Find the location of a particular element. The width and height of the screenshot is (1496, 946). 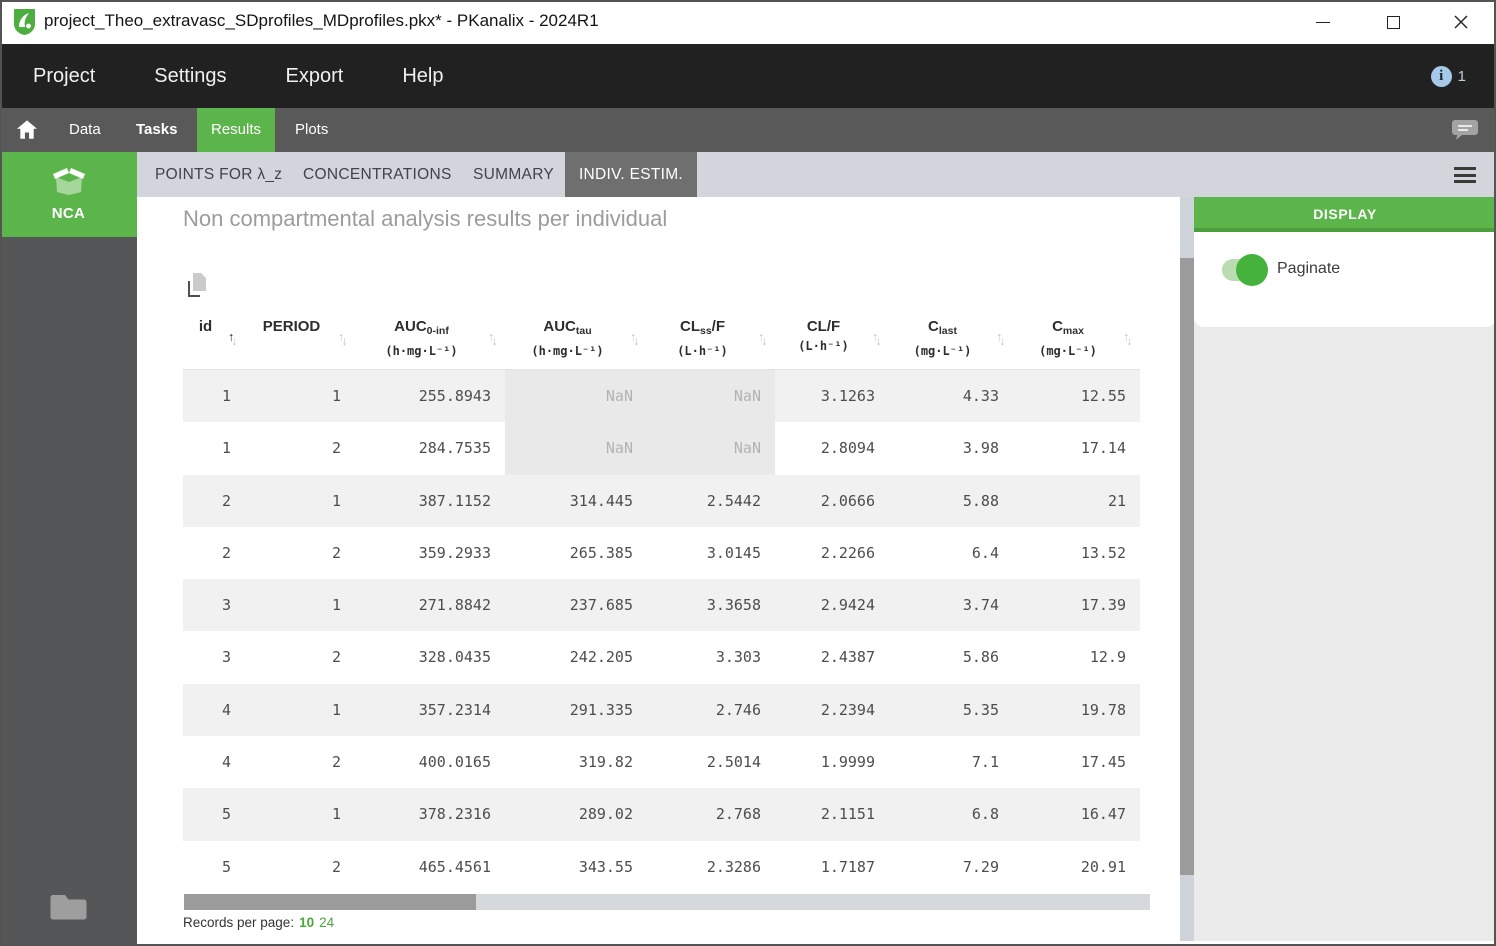

tab-results: Results is located at coordinates (236, 130).